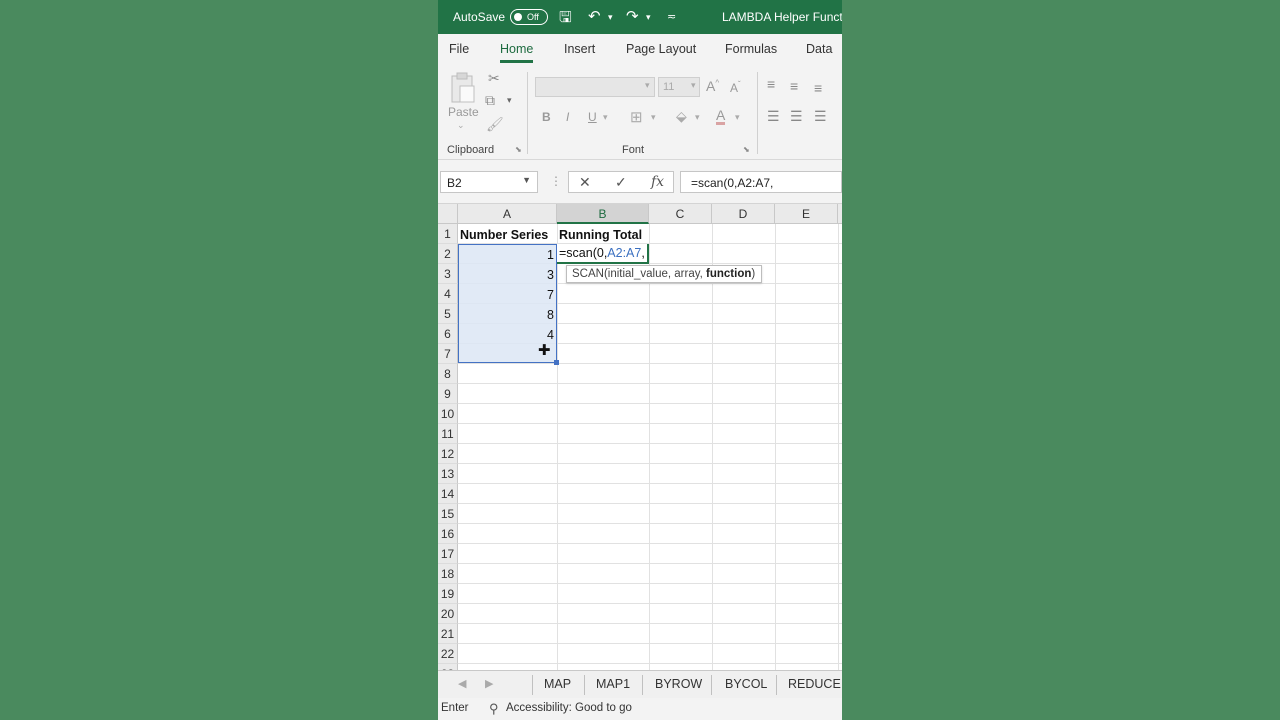 The image size is (1280, 720). What do you see at coordinates (509, 100) in the screenshot?
I see `copy-dropdown-icon: ▾` at bounding box center [509, 100].